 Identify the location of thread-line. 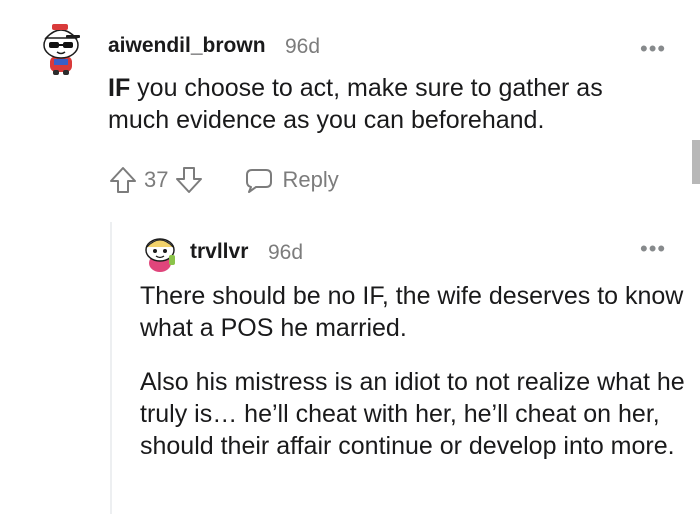
(111, 368).